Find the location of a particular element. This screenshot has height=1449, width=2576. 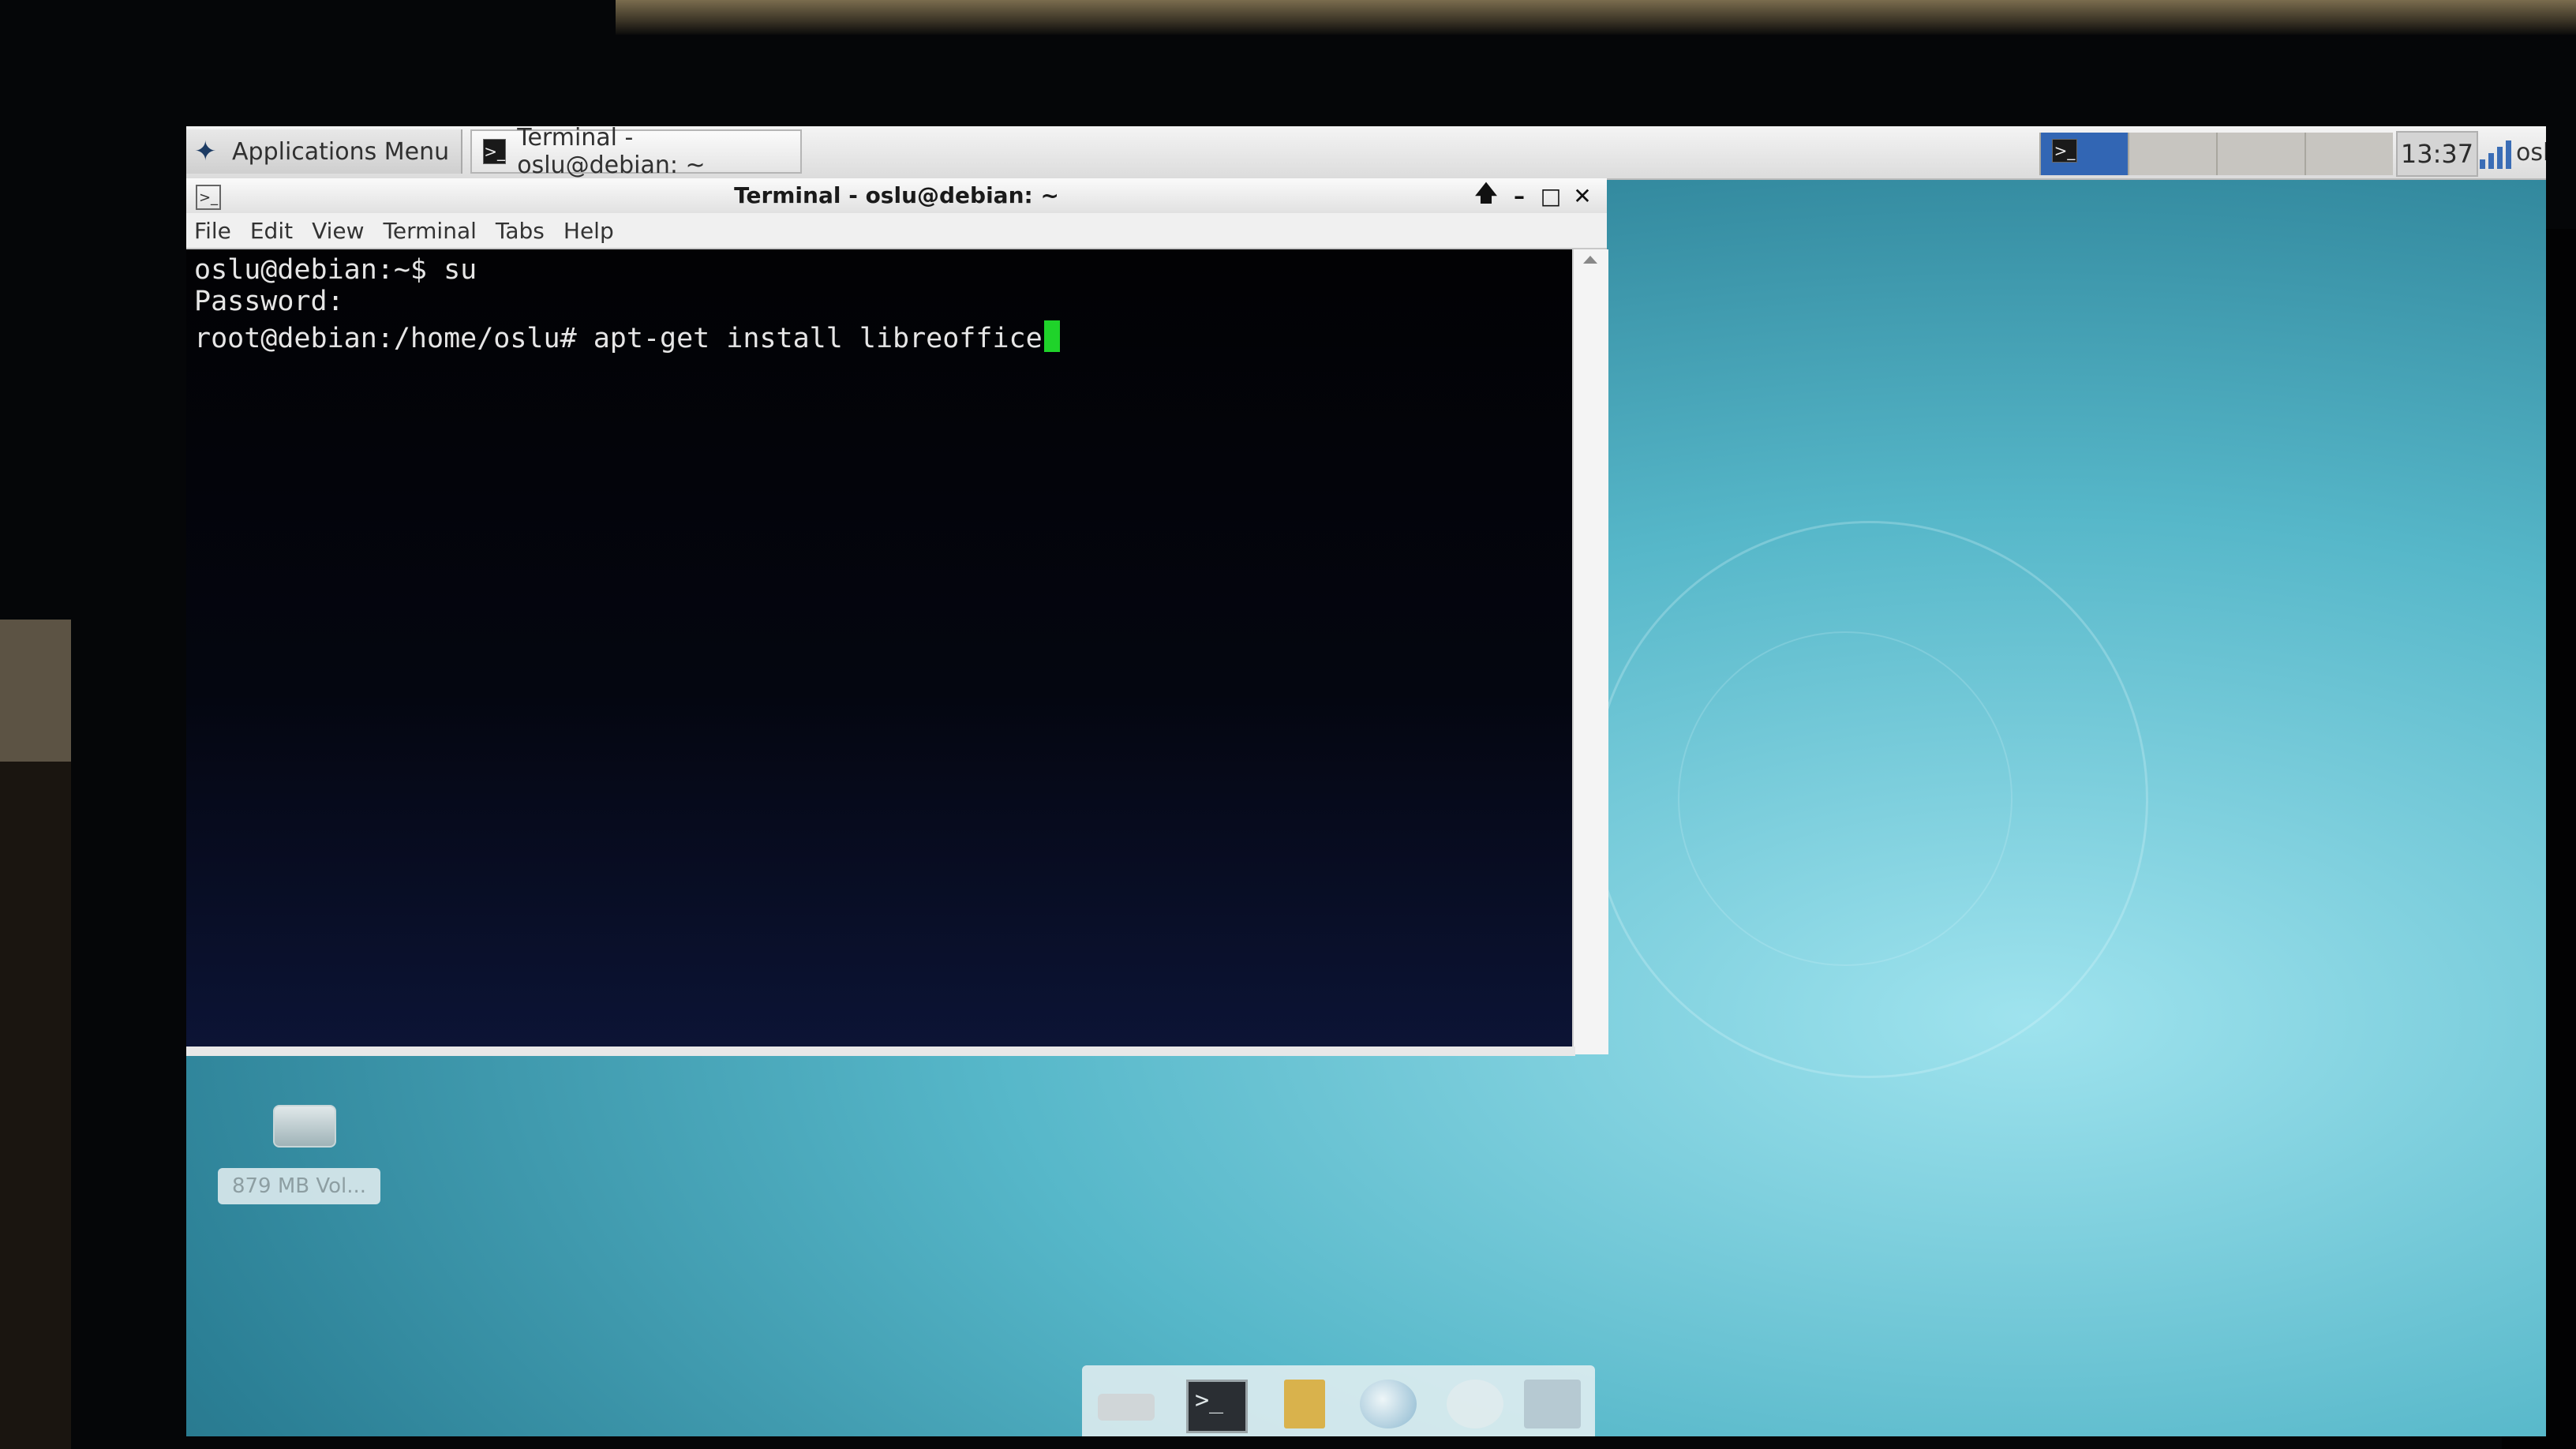

menu-edit: Edit is located at coordinates (271, 231).